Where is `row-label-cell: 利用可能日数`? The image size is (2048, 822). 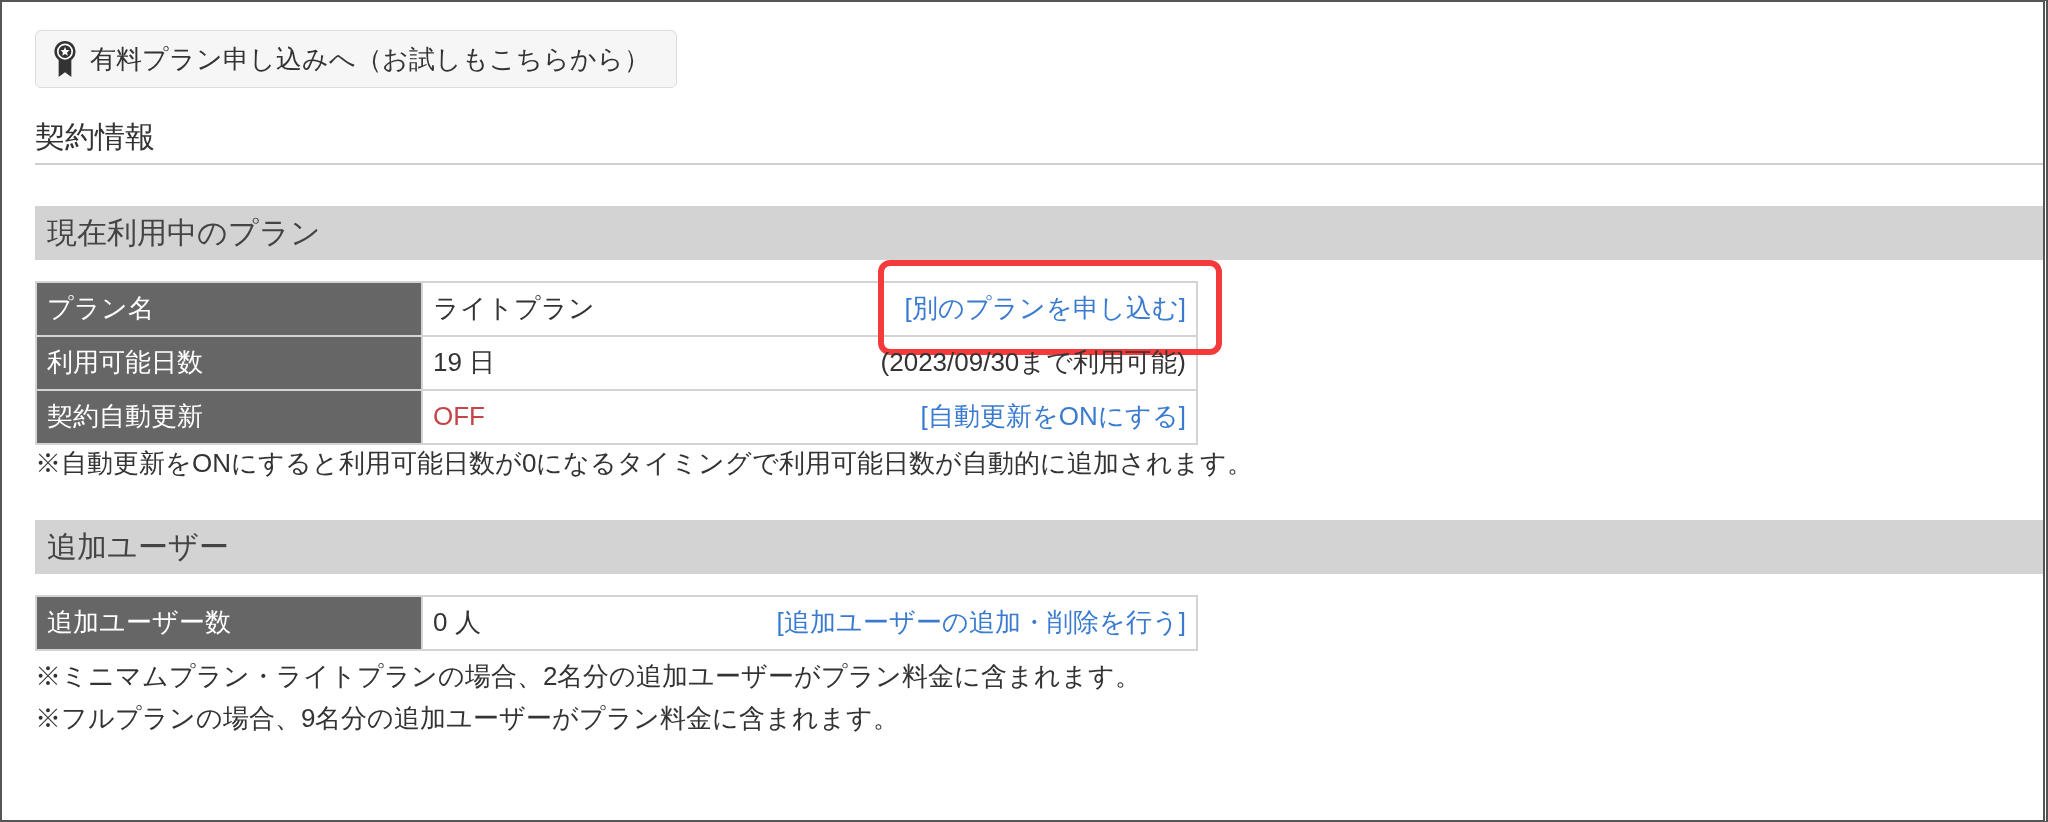
row-label-cell: 利用可能日数 is located at coordinates (229, 363).